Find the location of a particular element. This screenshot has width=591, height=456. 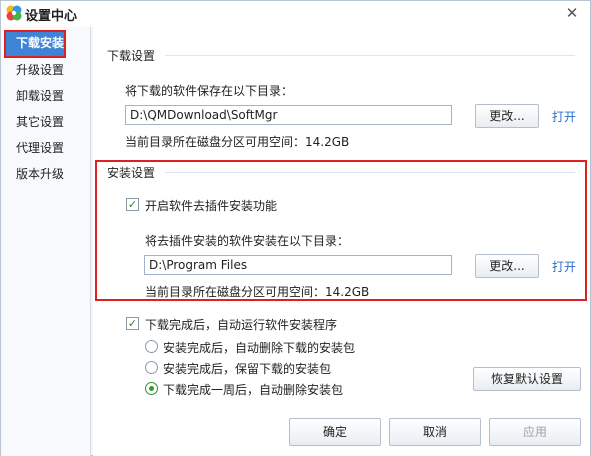

apply-button: 应用 is located at coordinates (535, 432).